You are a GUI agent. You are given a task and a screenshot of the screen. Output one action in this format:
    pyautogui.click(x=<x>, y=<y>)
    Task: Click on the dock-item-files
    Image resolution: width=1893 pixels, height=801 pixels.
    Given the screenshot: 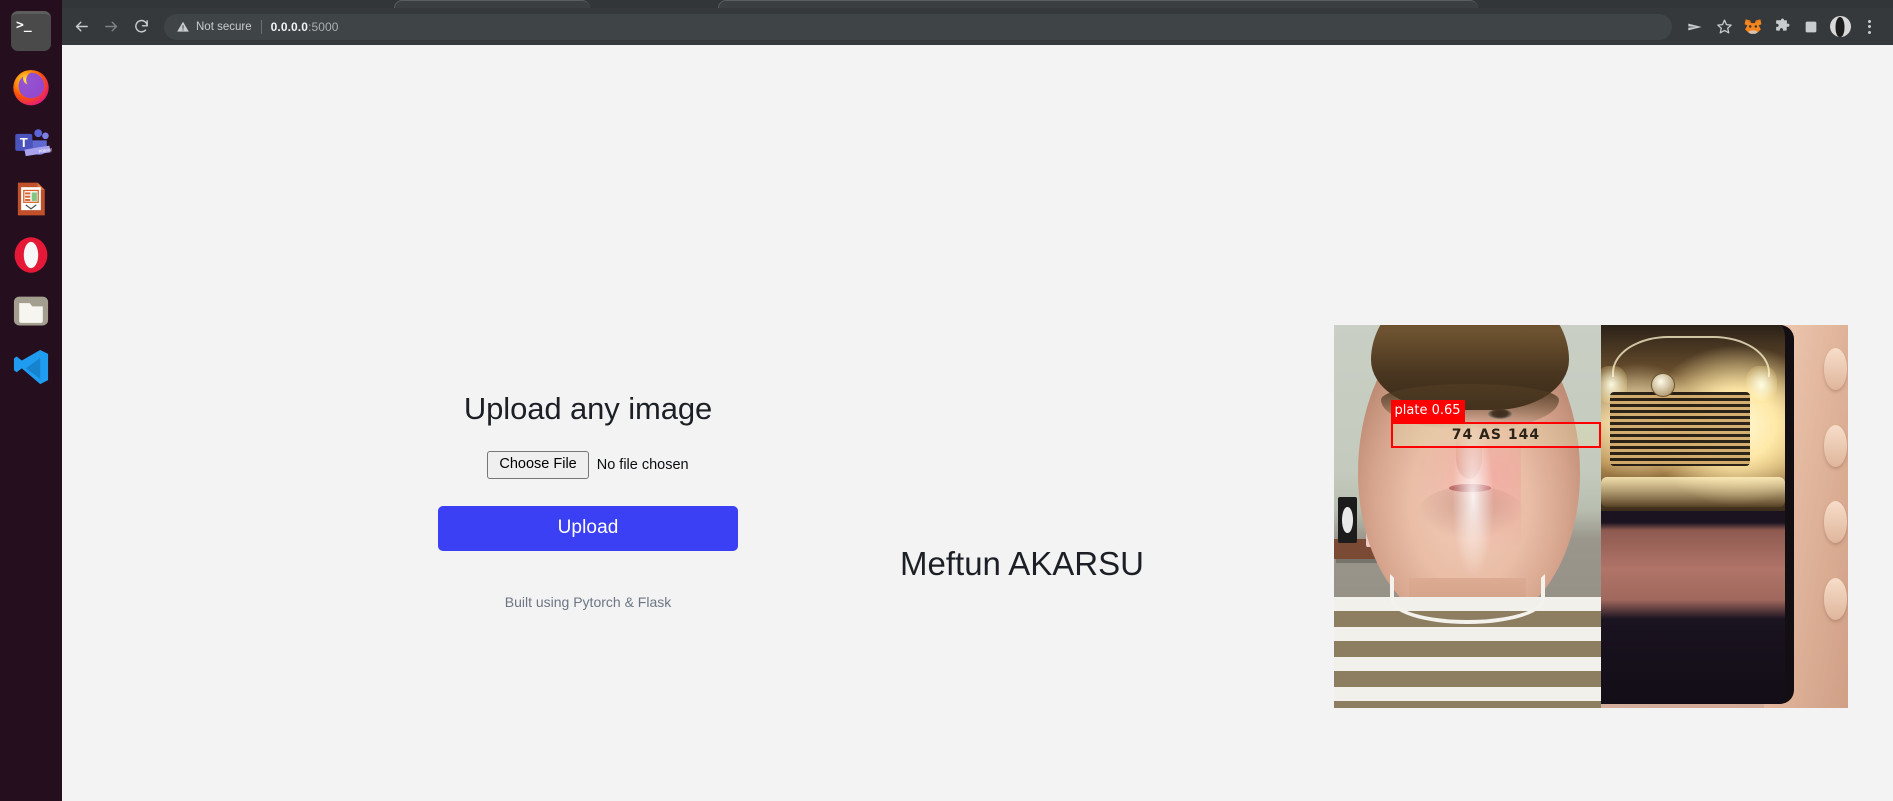 What is the action you would take?
    pyautogui.click(x=31, y=311)
    